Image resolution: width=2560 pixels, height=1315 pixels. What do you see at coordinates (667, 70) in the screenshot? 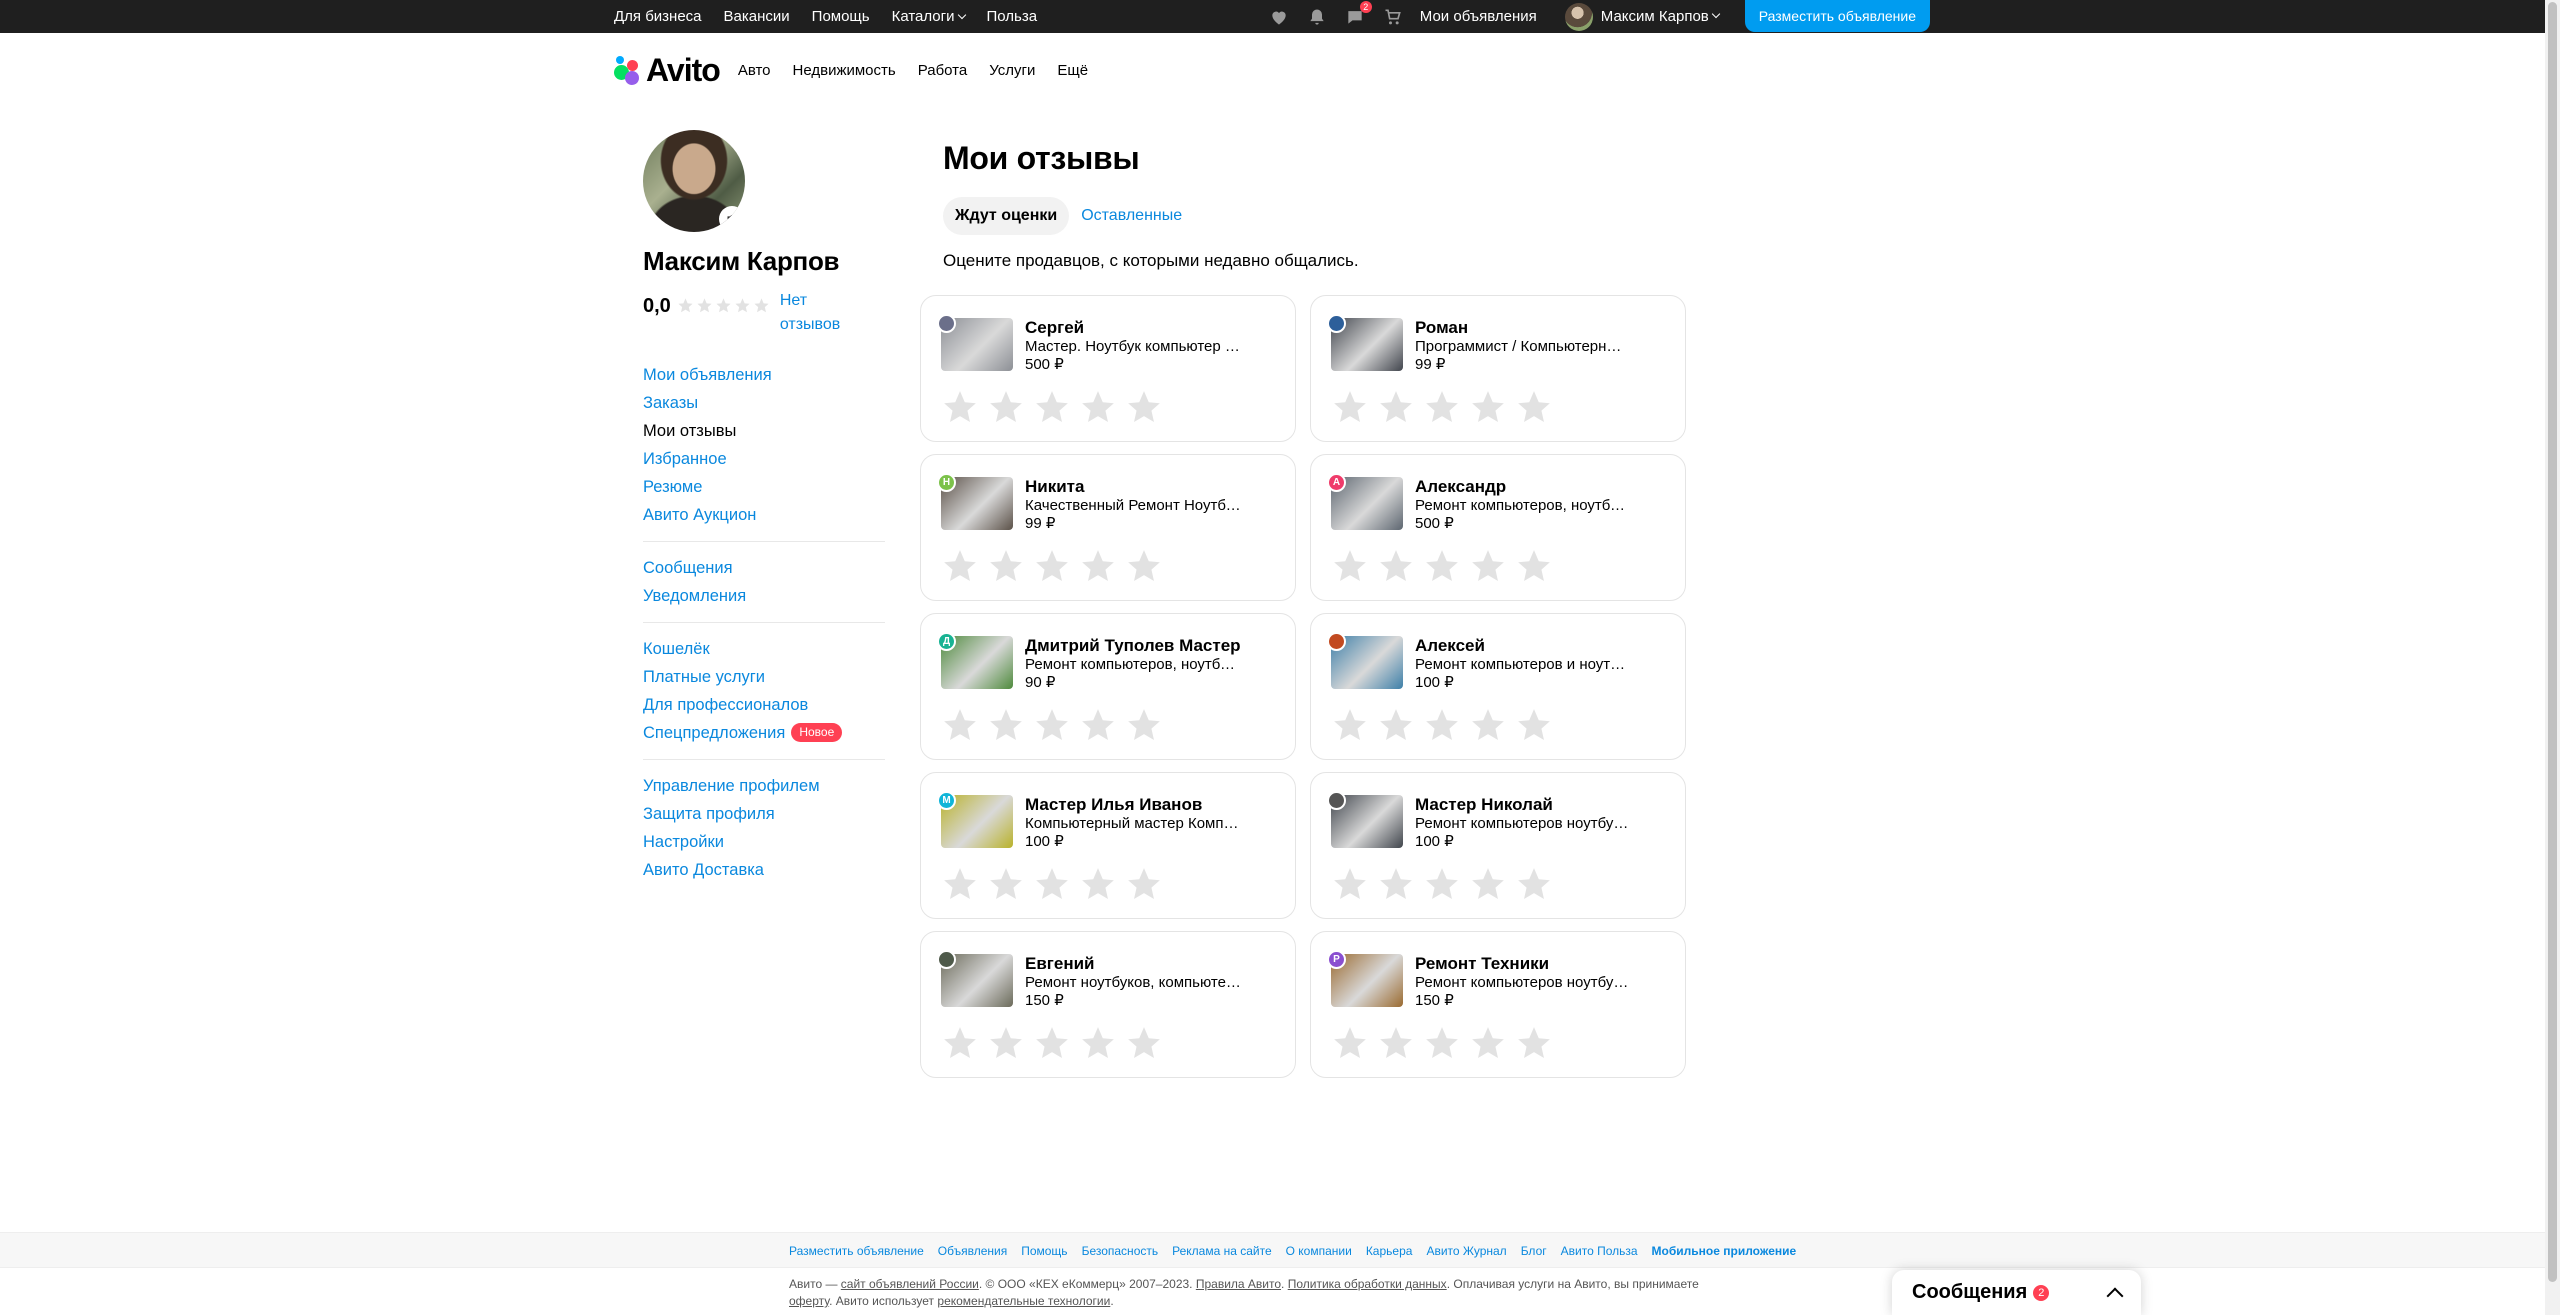
I see `avito-logo: Avito` at bounding box center [667, 70].